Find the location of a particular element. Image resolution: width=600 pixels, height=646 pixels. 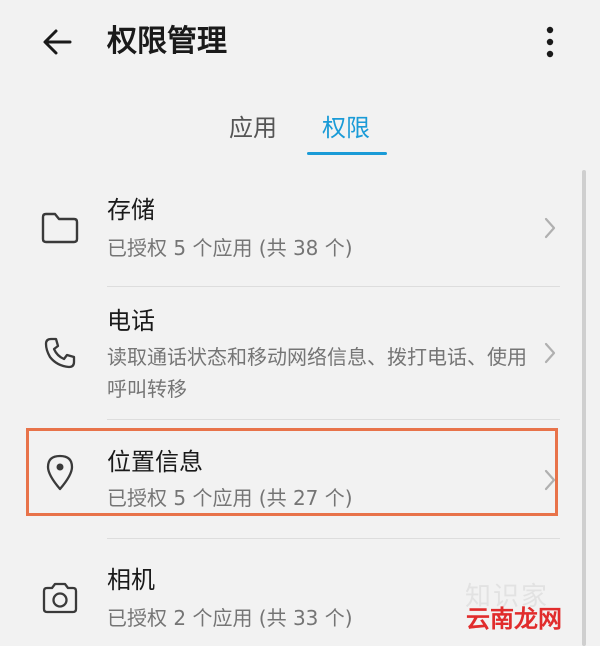

tab-bar: 应用 权限 is located at coordinates (300, 130).